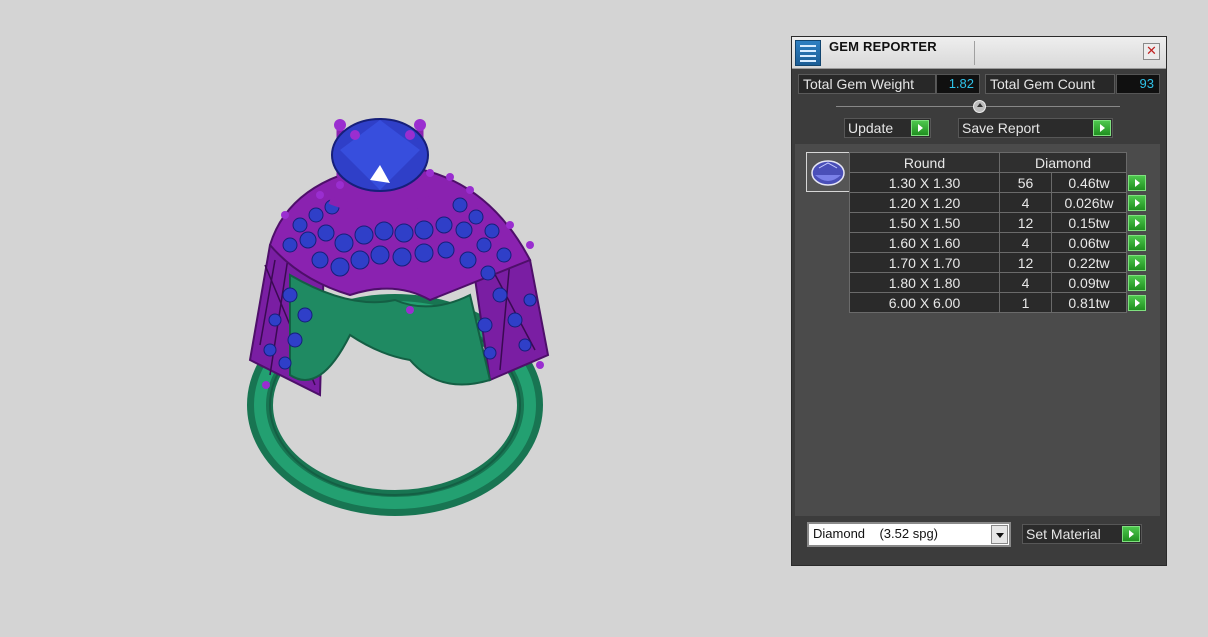 This screenshot has width=1208, height=637. Describe the element at coordinates (974, 53) in the screenshot. I see `title-separator` at that location.